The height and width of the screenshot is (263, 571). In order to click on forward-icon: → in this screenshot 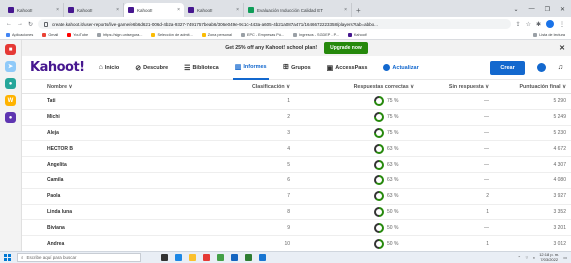, I will do `click(20, 24)`.